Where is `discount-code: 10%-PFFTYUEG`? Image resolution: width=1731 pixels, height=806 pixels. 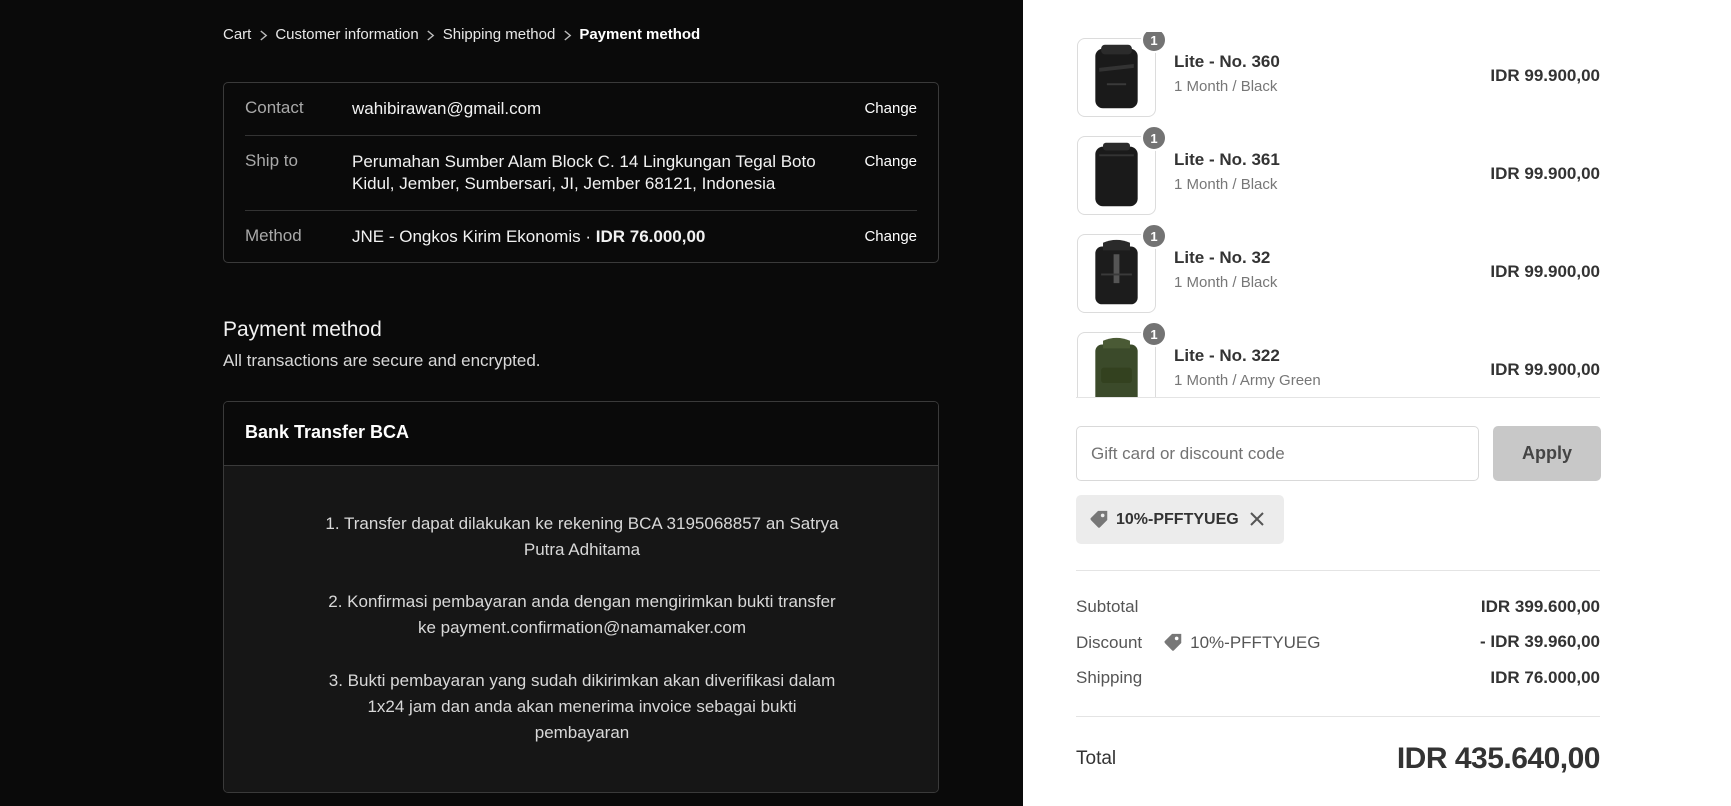
discount-code: 10%-PFFTYUEG is located at coordinates (1255, 642).